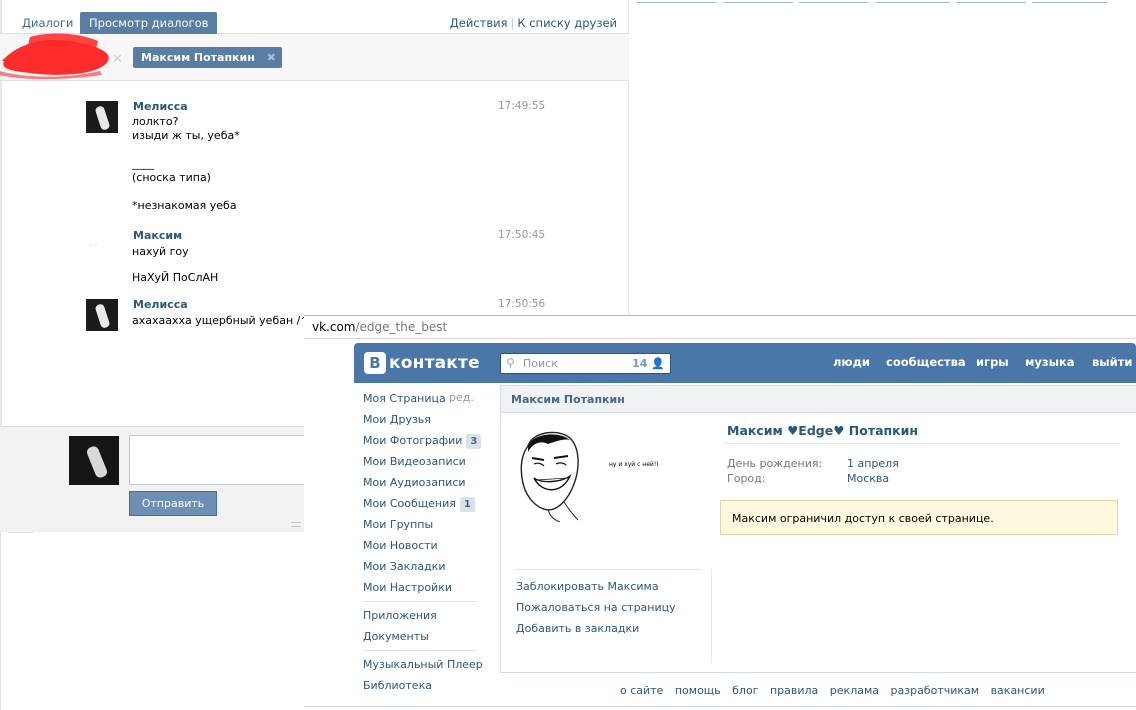 The height and width of the screenshot is (710, 1136). What do you see at coordinates (577, 628) in the screenshot?
I see `add-bookmark-link: Добавить в закладки` at bounding box center [577, 628].